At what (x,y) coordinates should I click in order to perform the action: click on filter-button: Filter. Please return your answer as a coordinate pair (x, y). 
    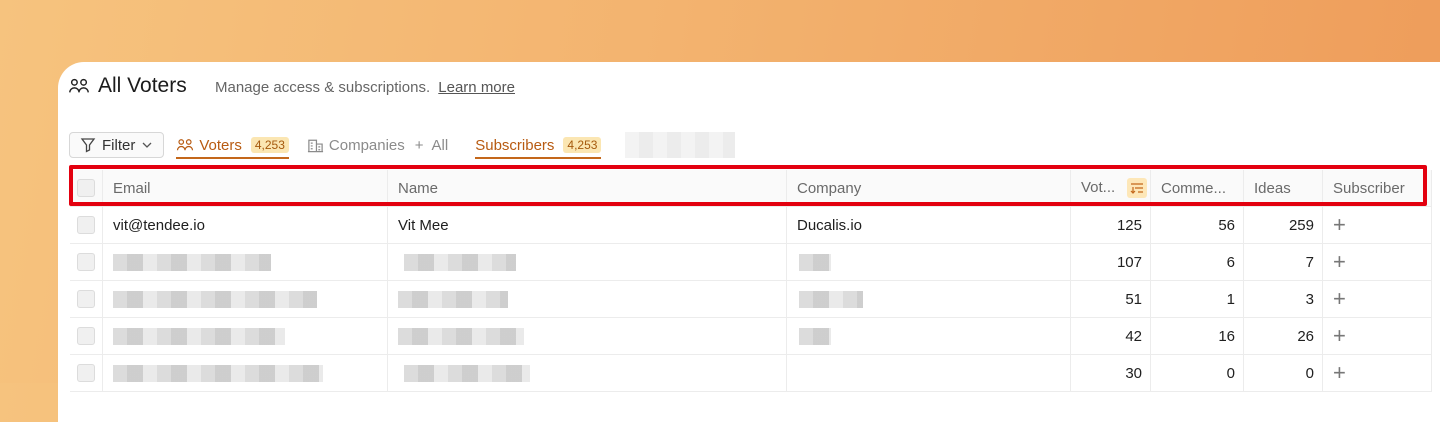
    Looking at the image, I should click on (117, 145).